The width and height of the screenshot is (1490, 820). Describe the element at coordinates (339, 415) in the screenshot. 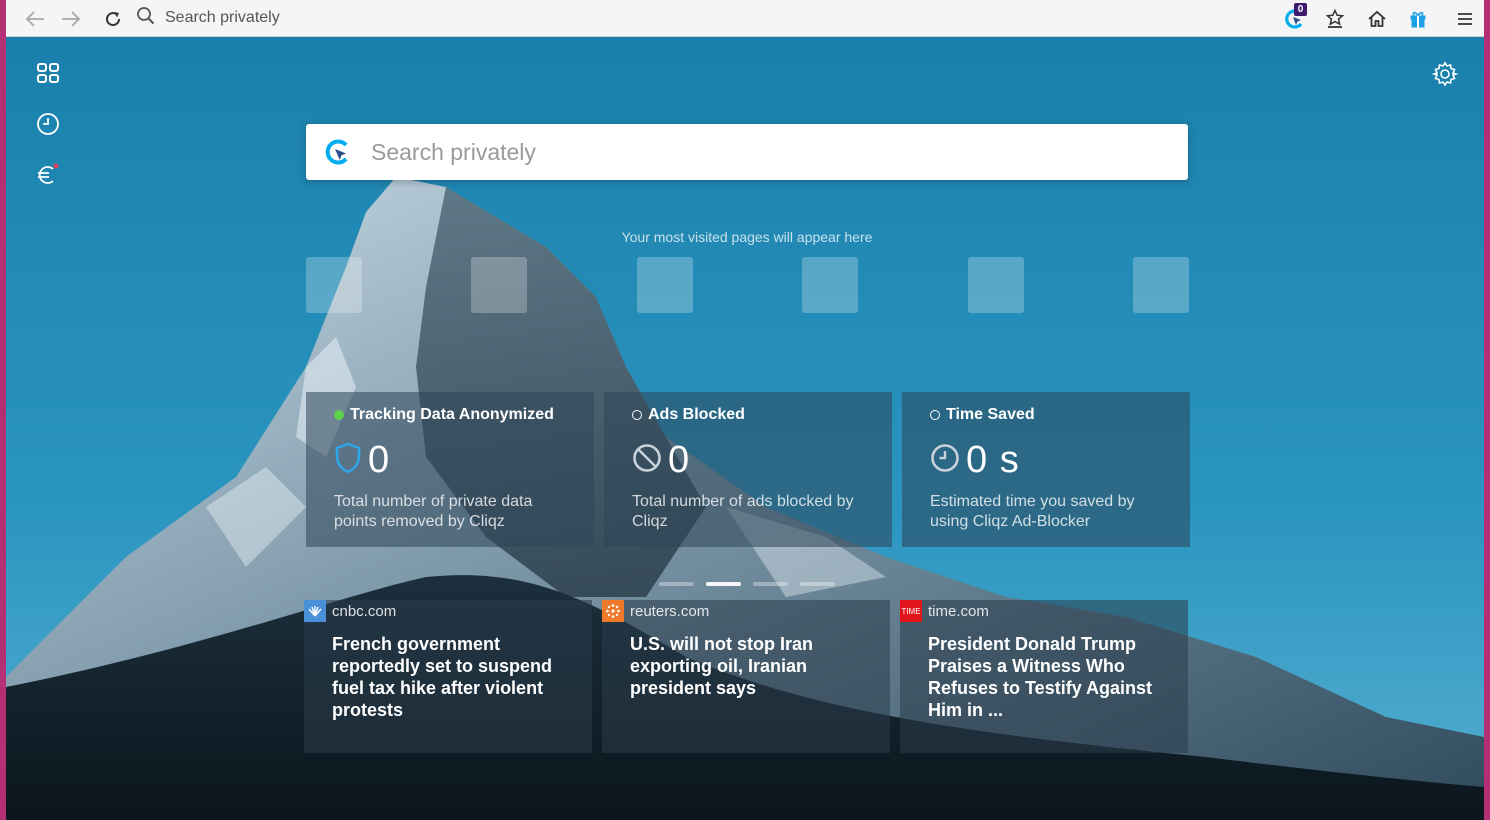

I see `status-dot-active` at that location.